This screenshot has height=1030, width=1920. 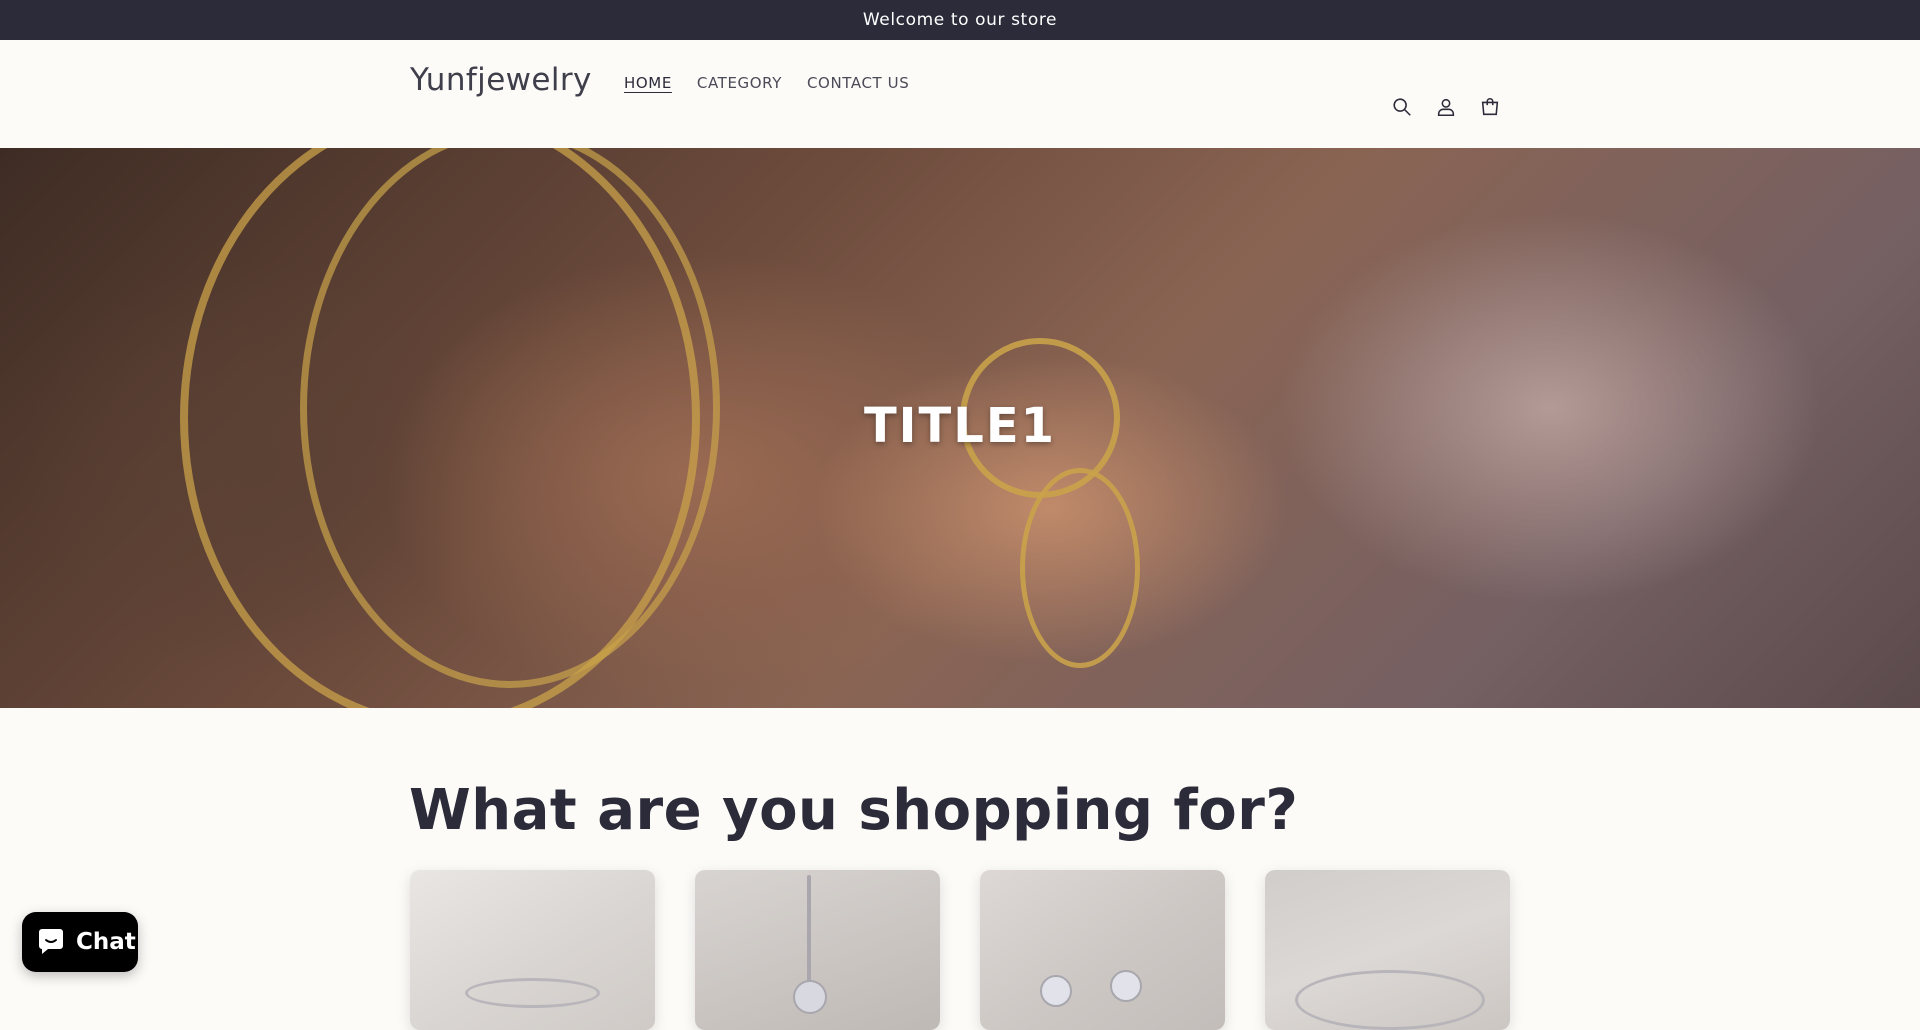 I want to click on announcement-text: Welcome to our store, so click(x=960, y=20).